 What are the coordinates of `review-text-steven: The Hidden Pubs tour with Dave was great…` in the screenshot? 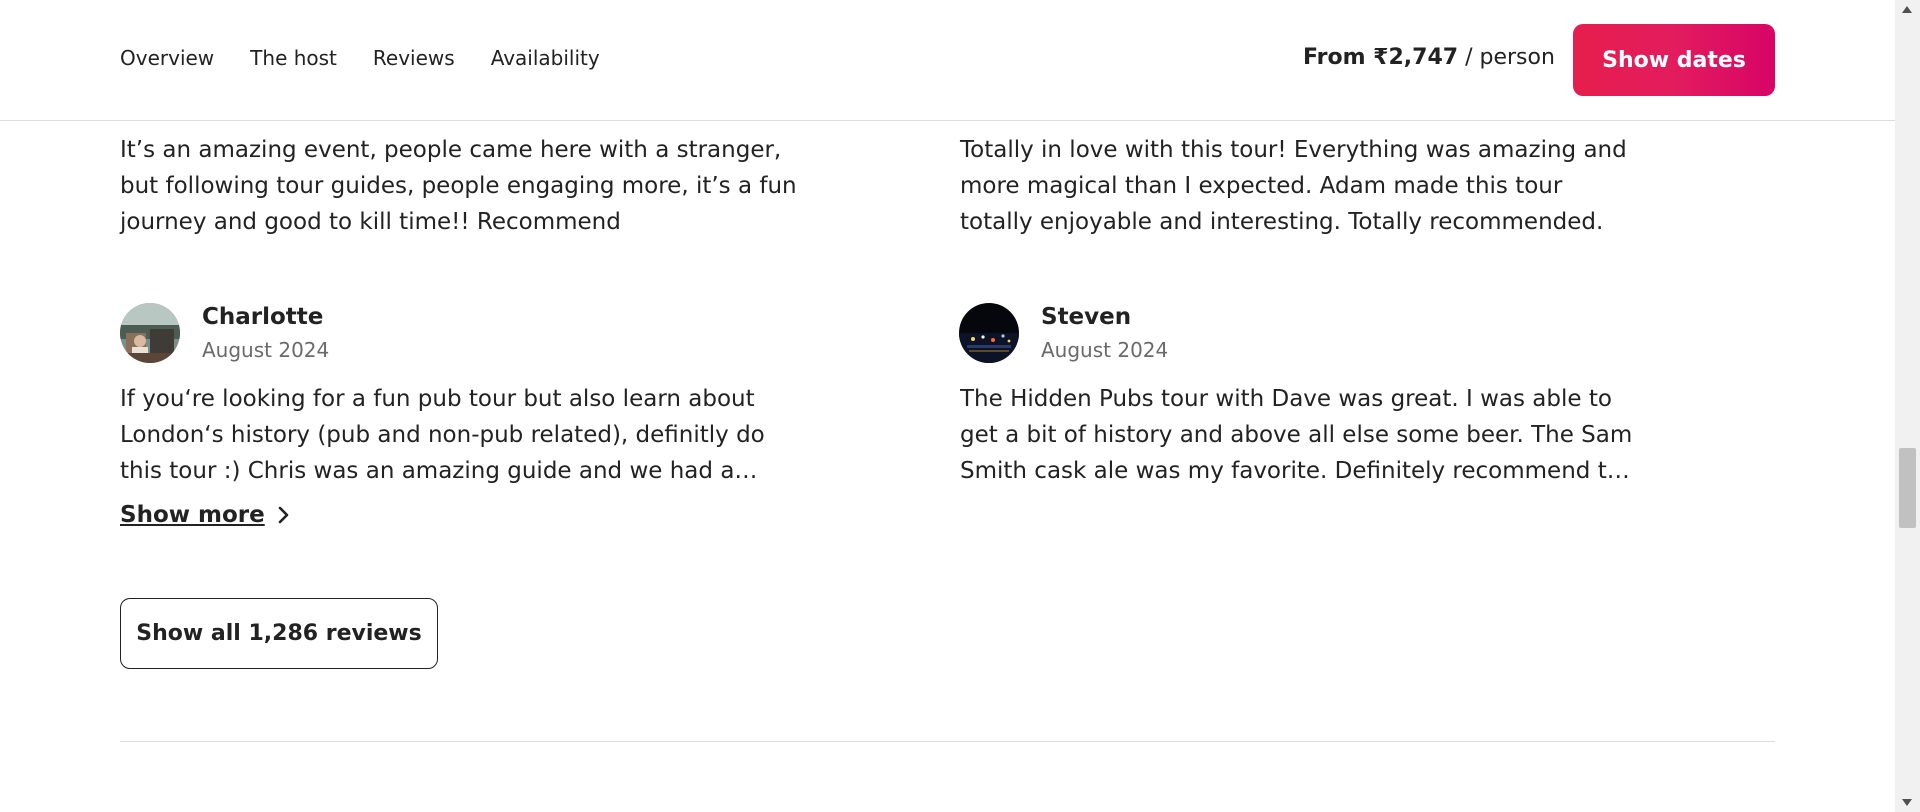 It's located at (1300, 435).